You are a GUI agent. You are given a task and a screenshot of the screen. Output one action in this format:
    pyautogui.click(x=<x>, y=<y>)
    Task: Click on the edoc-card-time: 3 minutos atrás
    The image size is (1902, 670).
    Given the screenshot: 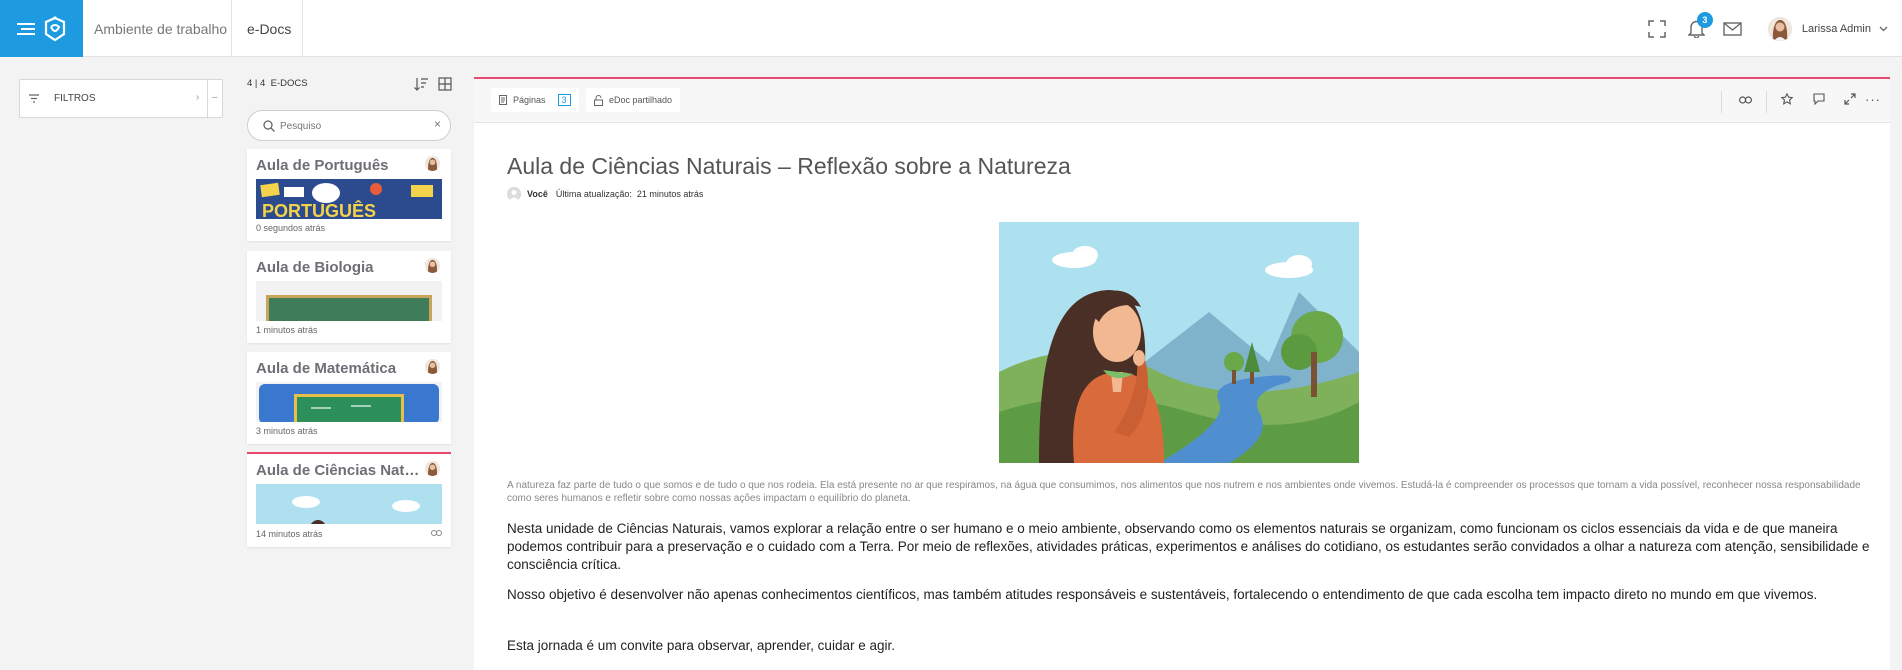 What is the action you would take?
    pyautogui.click(x=287, y=431)
    